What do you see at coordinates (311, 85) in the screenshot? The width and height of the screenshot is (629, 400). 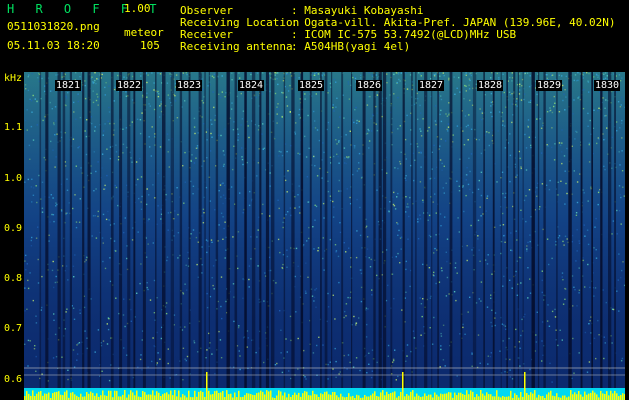 I see `x-tick-1825: 1825` at bounding box center [311, 85].